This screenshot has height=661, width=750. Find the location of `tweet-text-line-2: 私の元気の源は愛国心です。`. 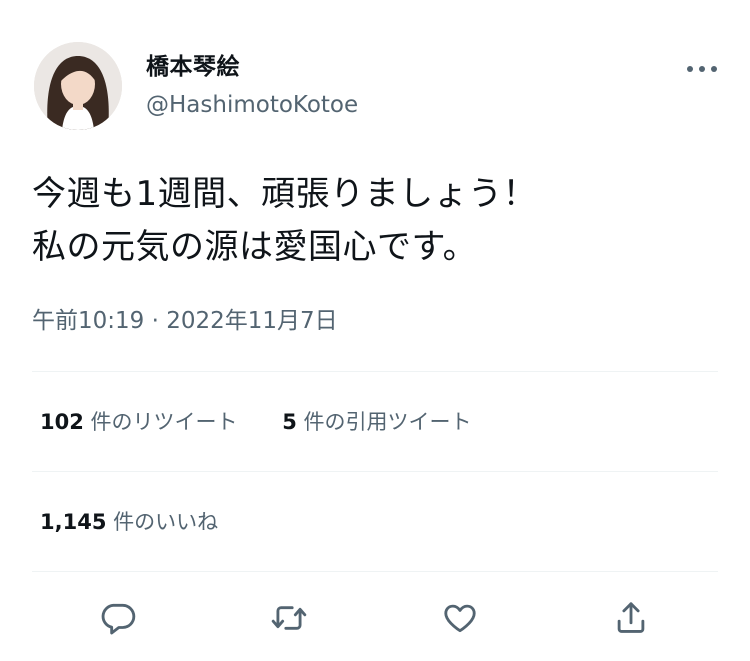

tweet-text-line-2: 私の元気の源は愛国心です。 is located at coordinates (255, 247).